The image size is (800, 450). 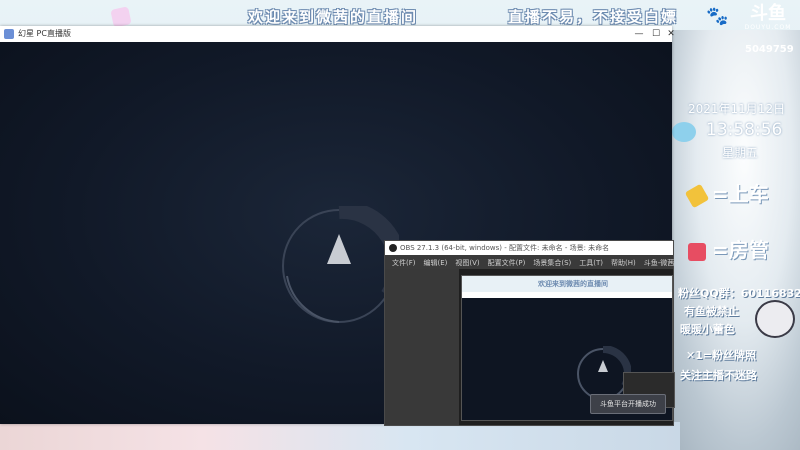 I want to click on app-icon, so click(x=9, y=34).